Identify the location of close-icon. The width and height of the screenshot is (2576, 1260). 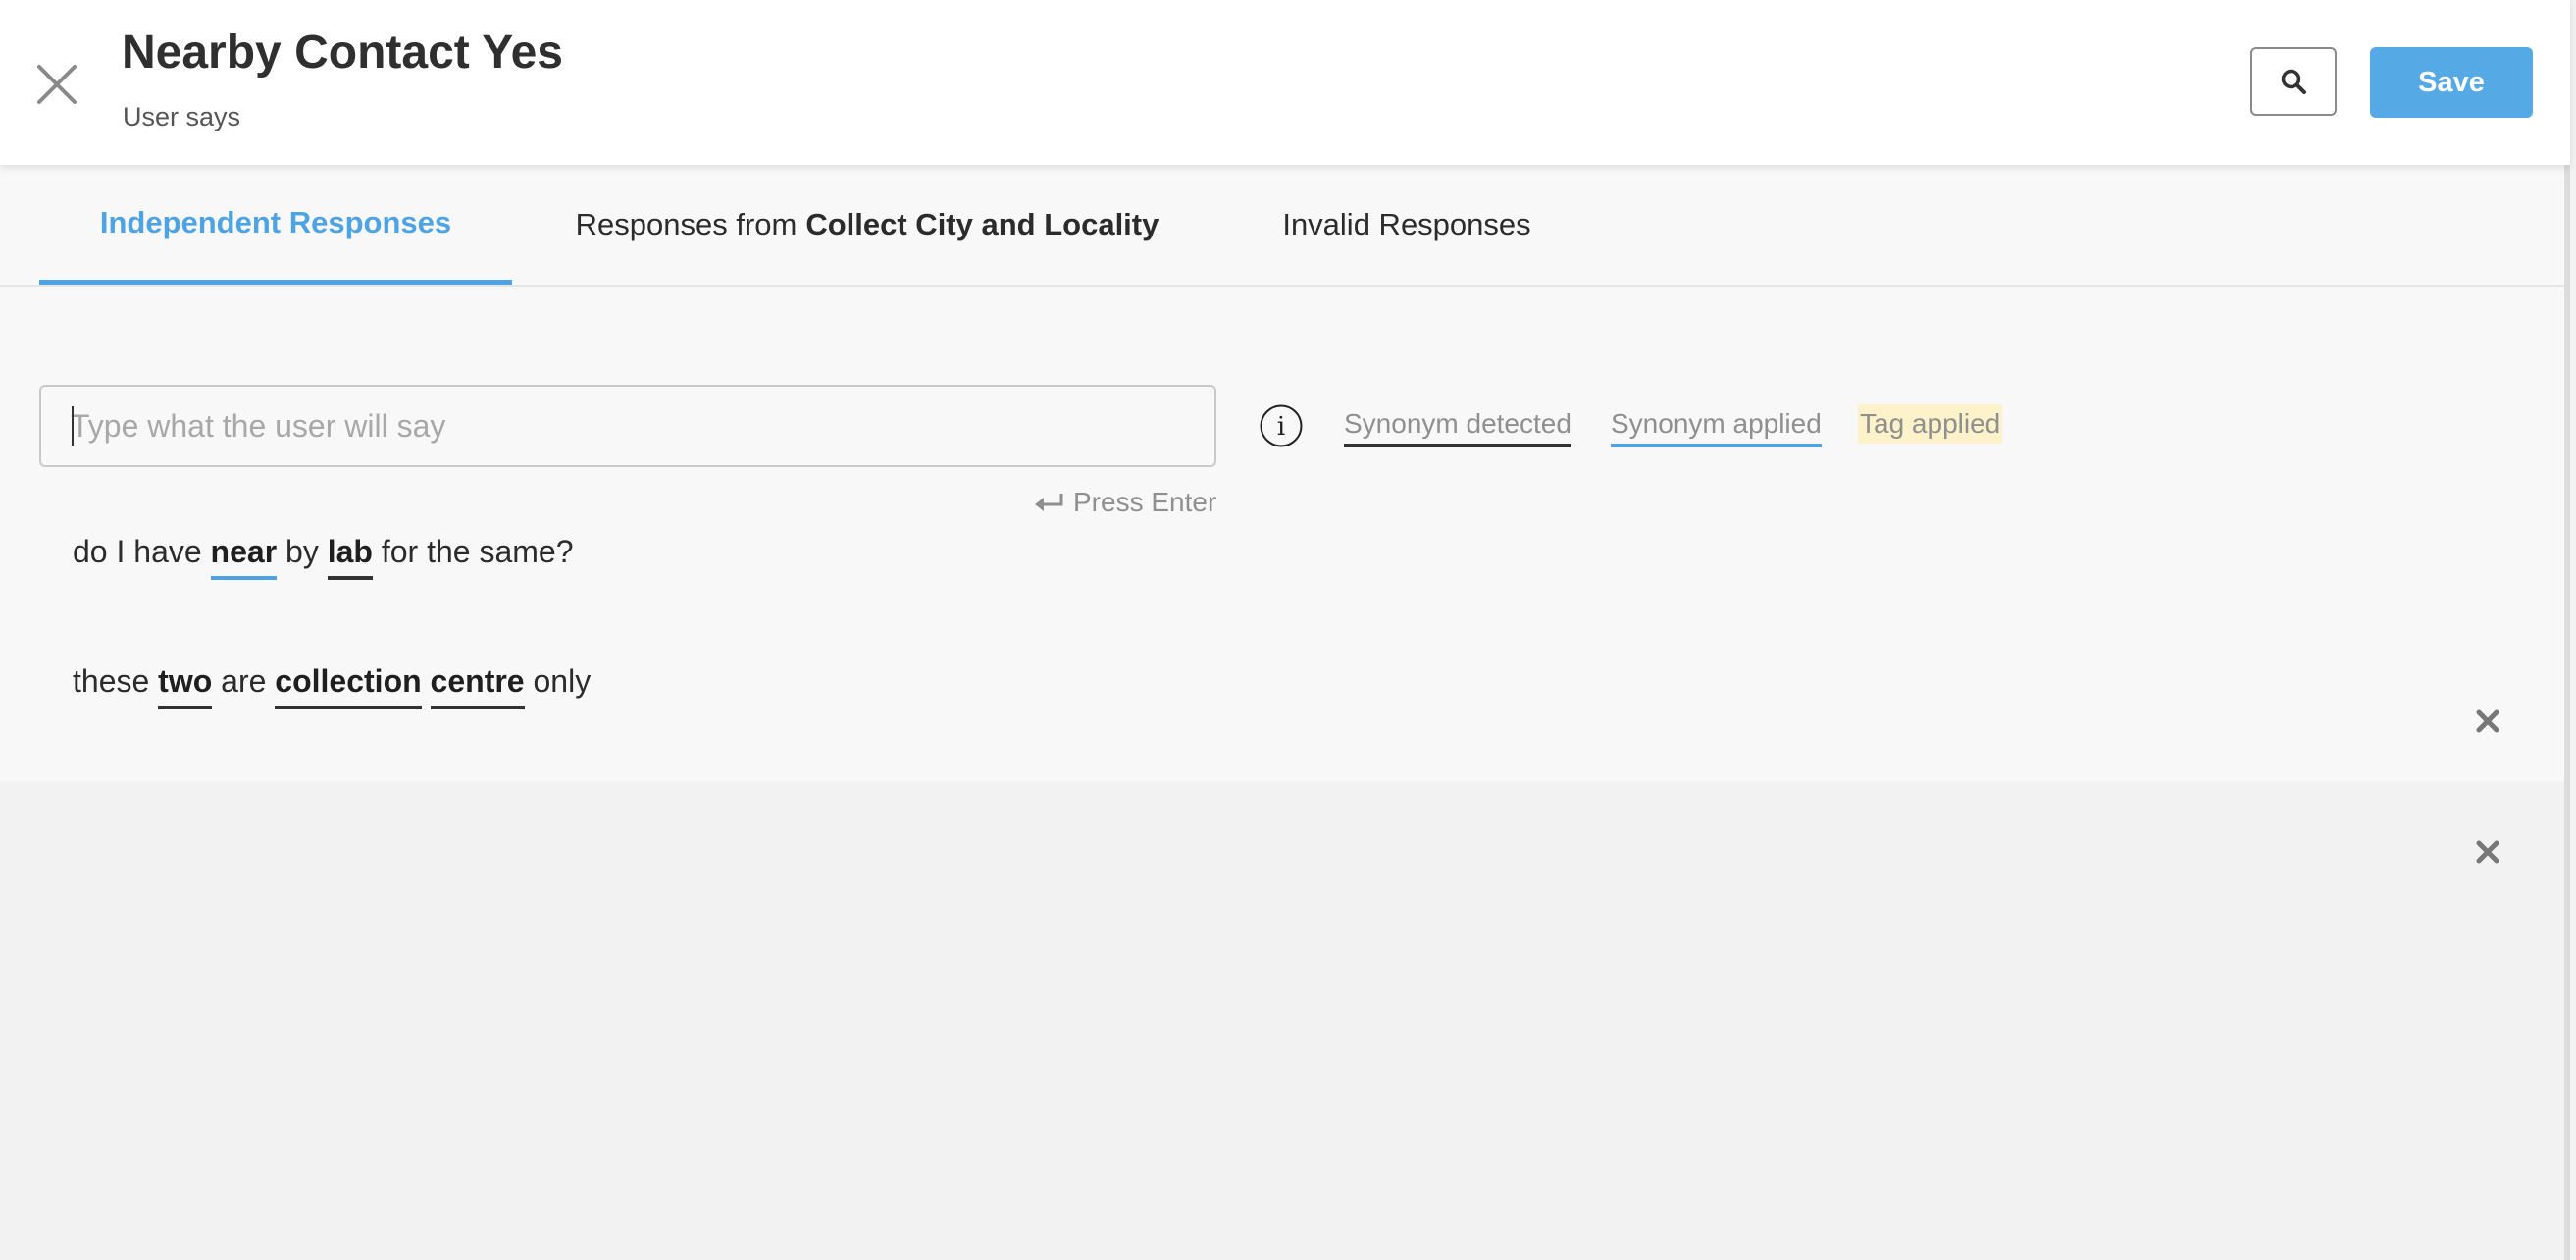
(57, 84).